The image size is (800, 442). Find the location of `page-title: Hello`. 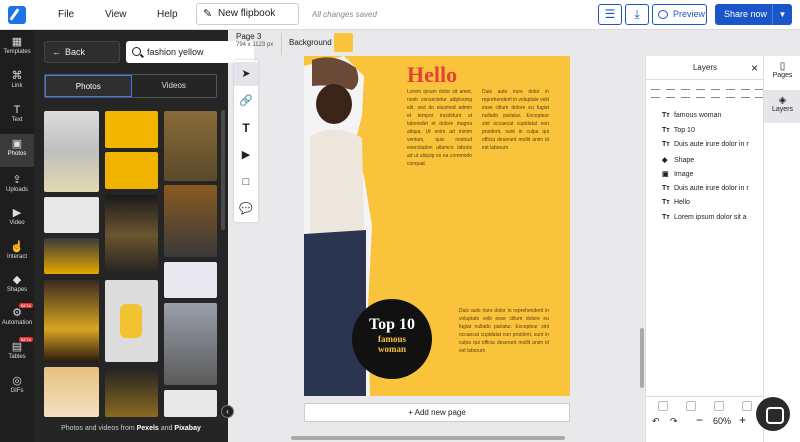

page-title: Hello is located at coordinates (432, 75).